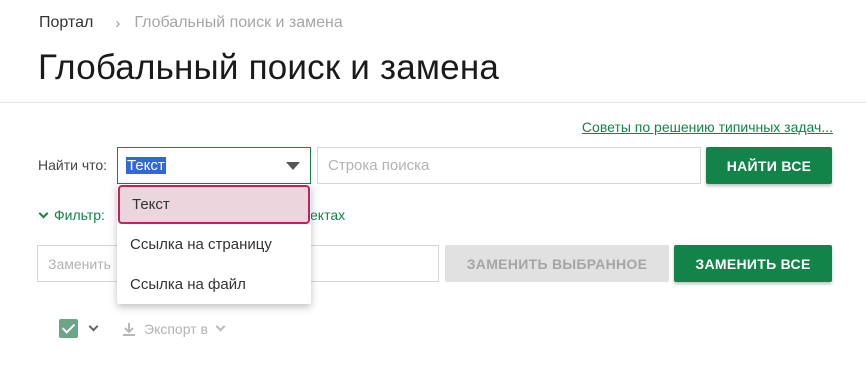 Image resolution: width=866 pixels, height=384 pixels. I want to click on search-type-dropdown: Текст Ссылка на страницу Ссылка на файл, so click(214, 244).